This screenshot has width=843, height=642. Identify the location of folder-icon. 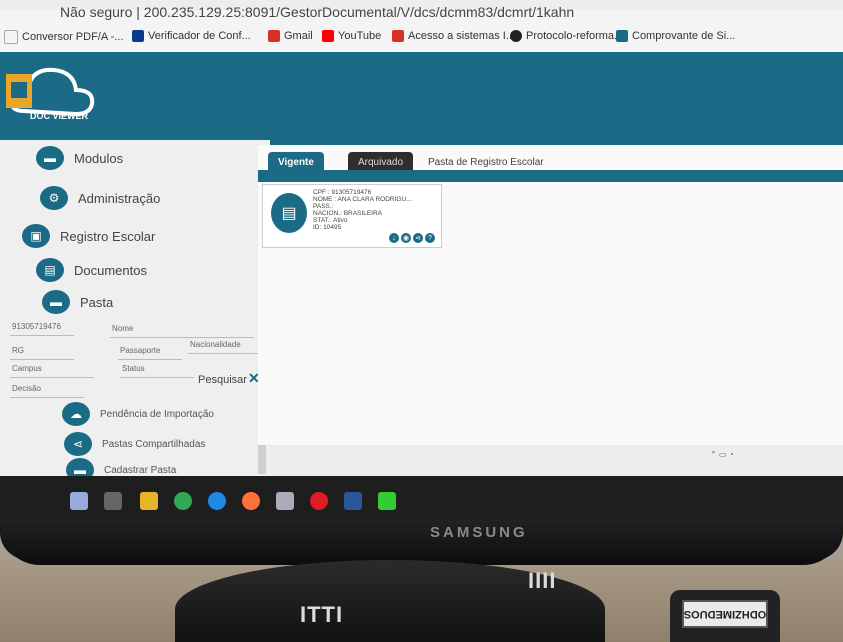
(138, 36).